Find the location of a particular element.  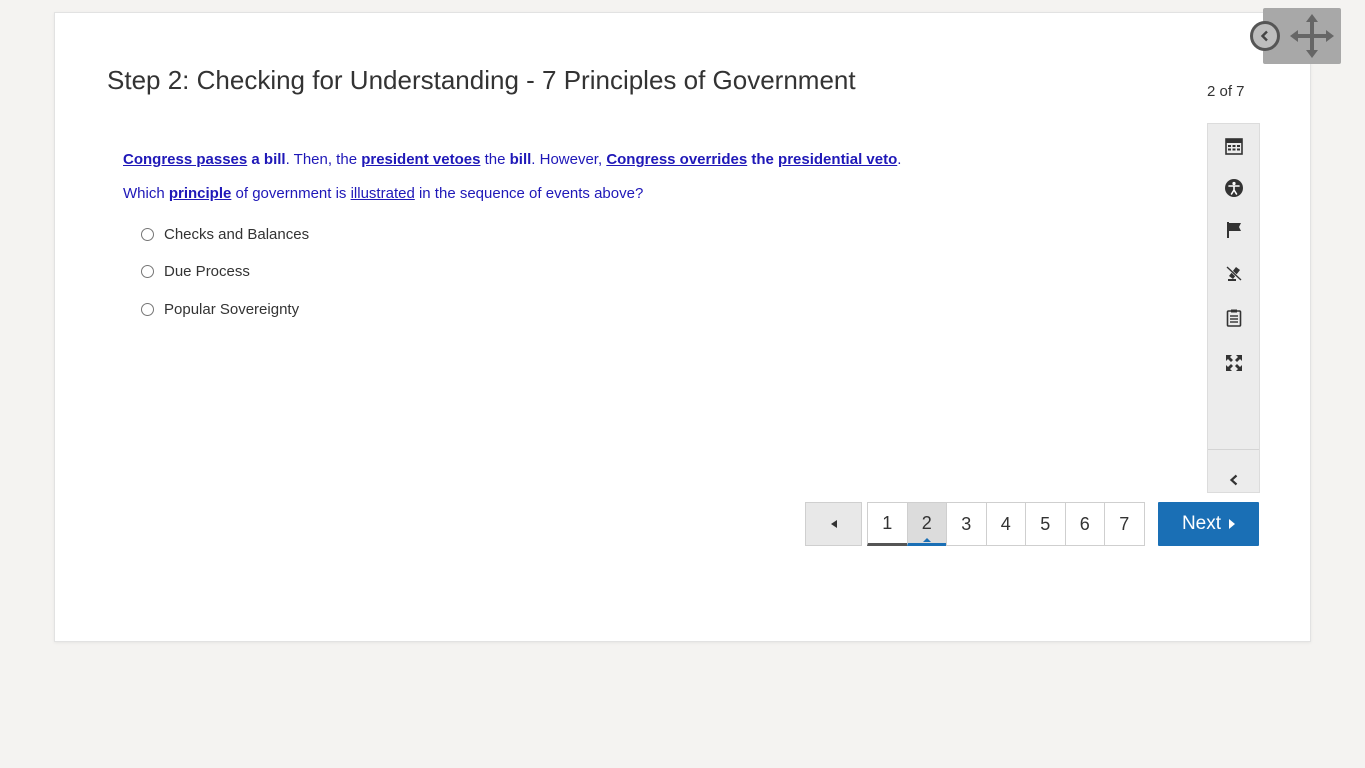

page-navigation: 1 2 3 4 5 6 7 is located at coordinates (1006, 524).